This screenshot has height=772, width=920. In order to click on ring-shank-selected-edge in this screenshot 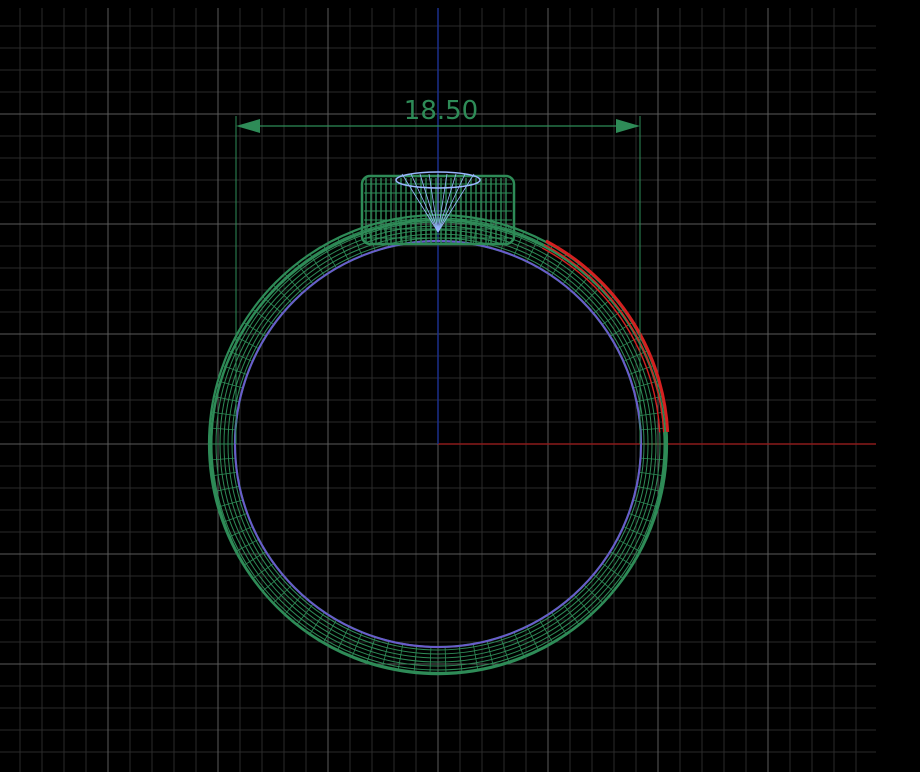, I will do `click(605, 336)`.